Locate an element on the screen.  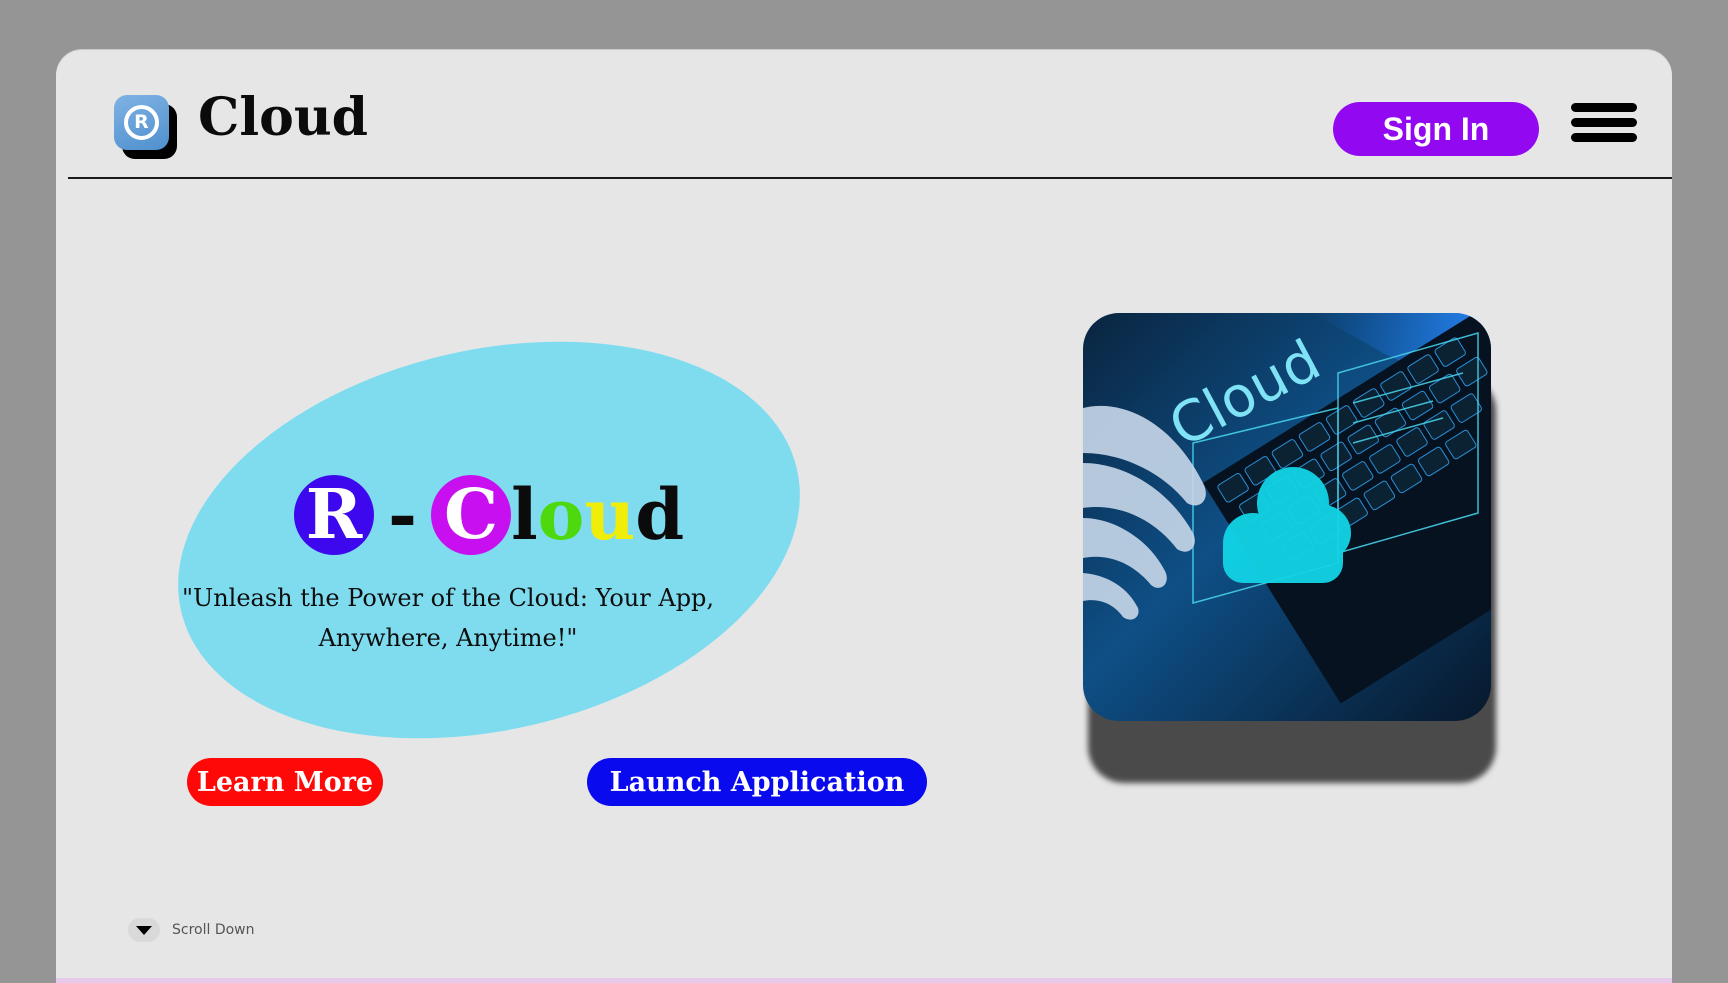
hero-title-letter-l: l is located at coordinates (524, 514).